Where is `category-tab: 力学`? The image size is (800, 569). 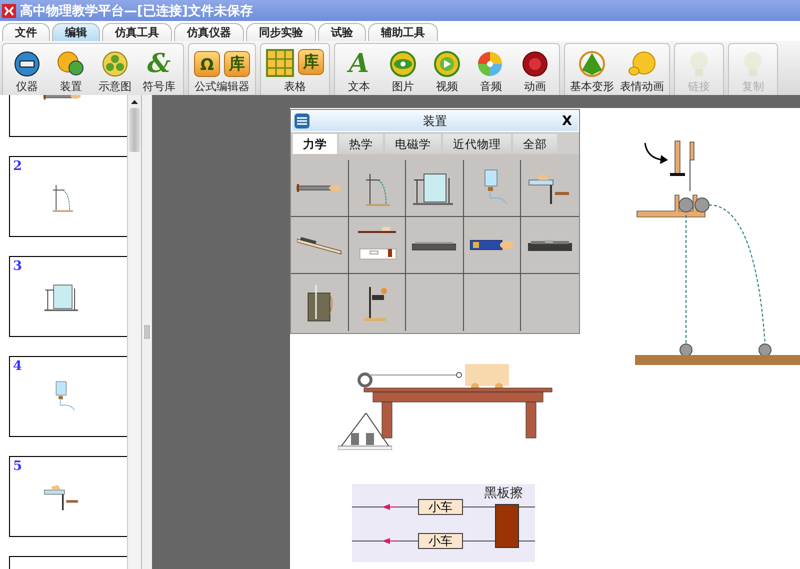
category-tab: 力学 is located at coordinates (315, 144).